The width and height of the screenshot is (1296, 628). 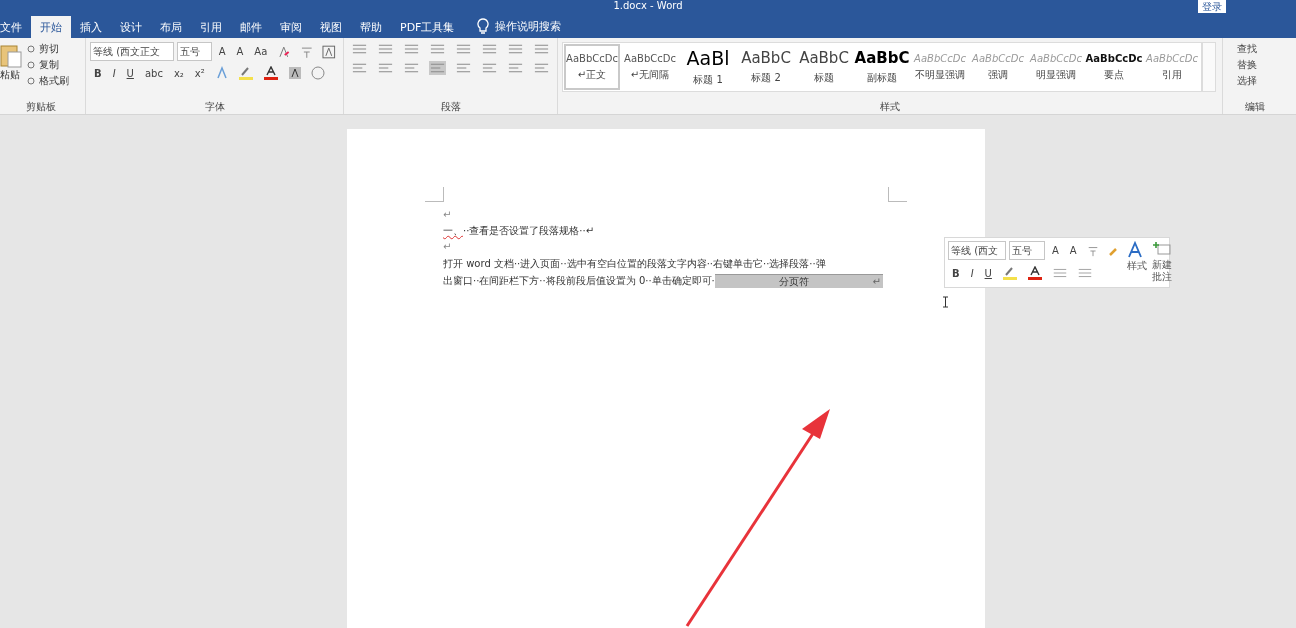 I want to click on paste-button: 粘贴, so click(x=11, y=71).